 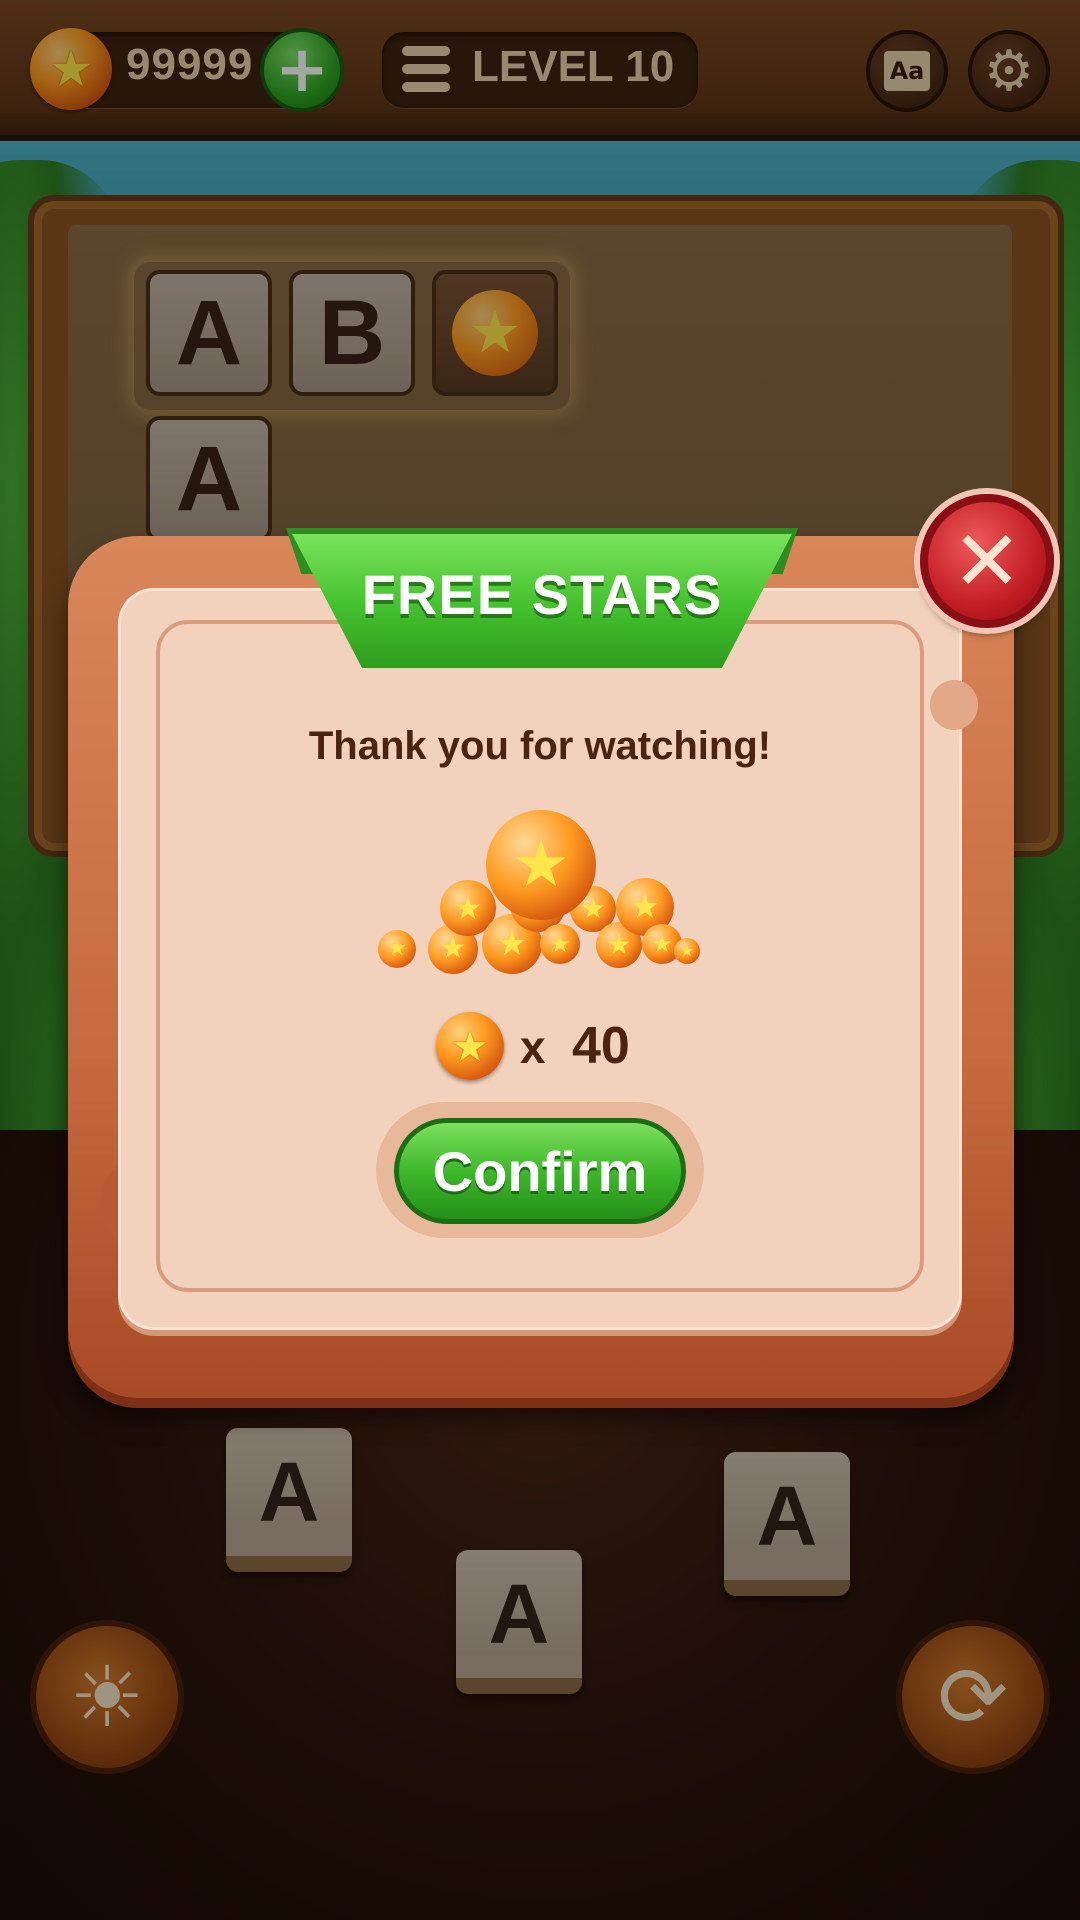 I want to click on reward-amount: 40, so click(x=601, y=1046).